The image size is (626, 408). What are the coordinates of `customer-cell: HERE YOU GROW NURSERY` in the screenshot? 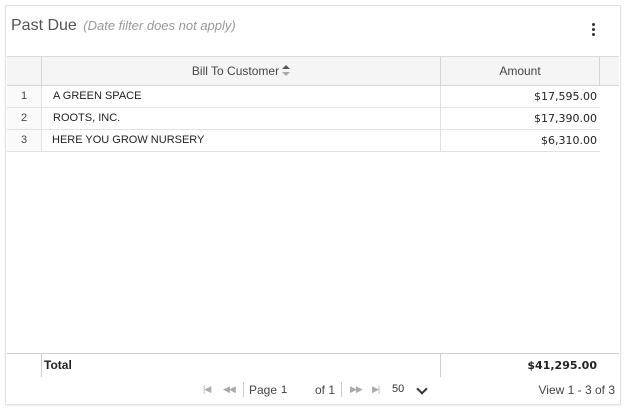 It's located at (241, 140).